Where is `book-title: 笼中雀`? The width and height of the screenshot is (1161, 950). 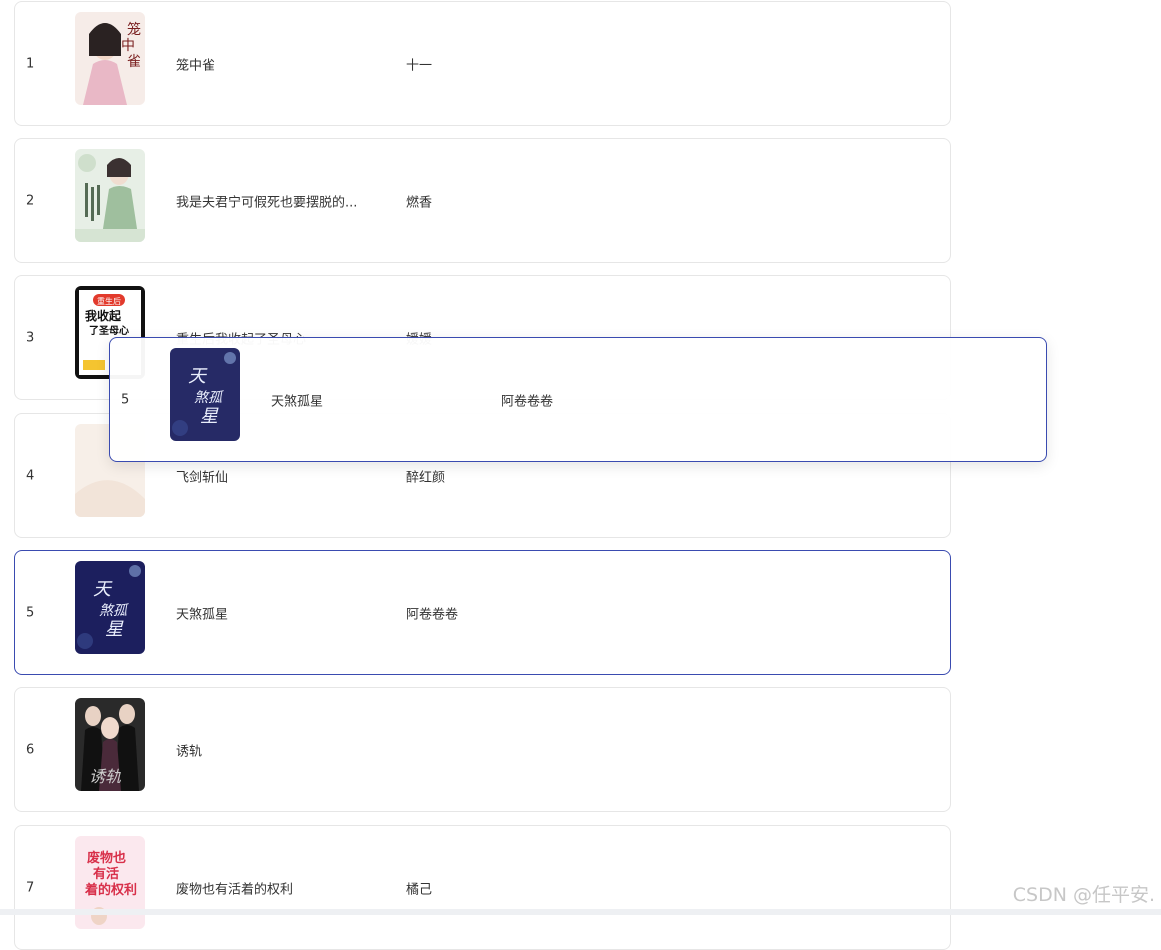 book-title: 笼中雀 is located at coordinates (196, 65).